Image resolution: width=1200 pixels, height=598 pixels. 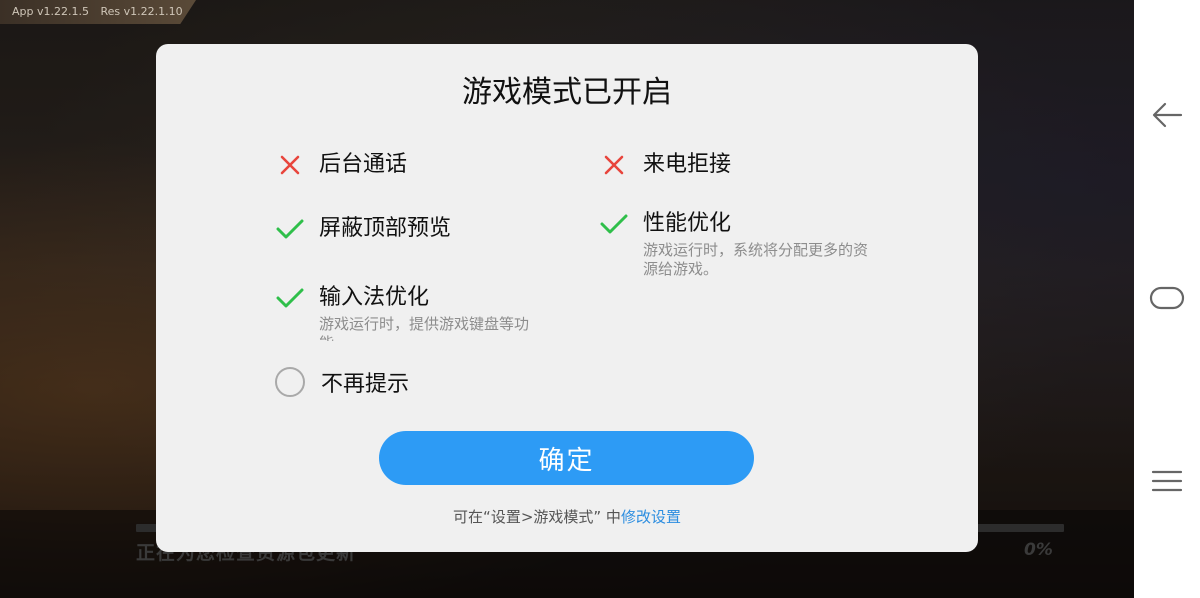 I want to click on feature-label: 来电拒接, so click(x=687, y=164).